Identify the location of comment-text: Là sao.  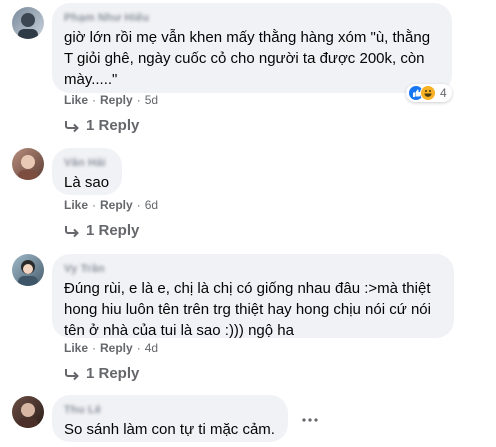
(87, 182).